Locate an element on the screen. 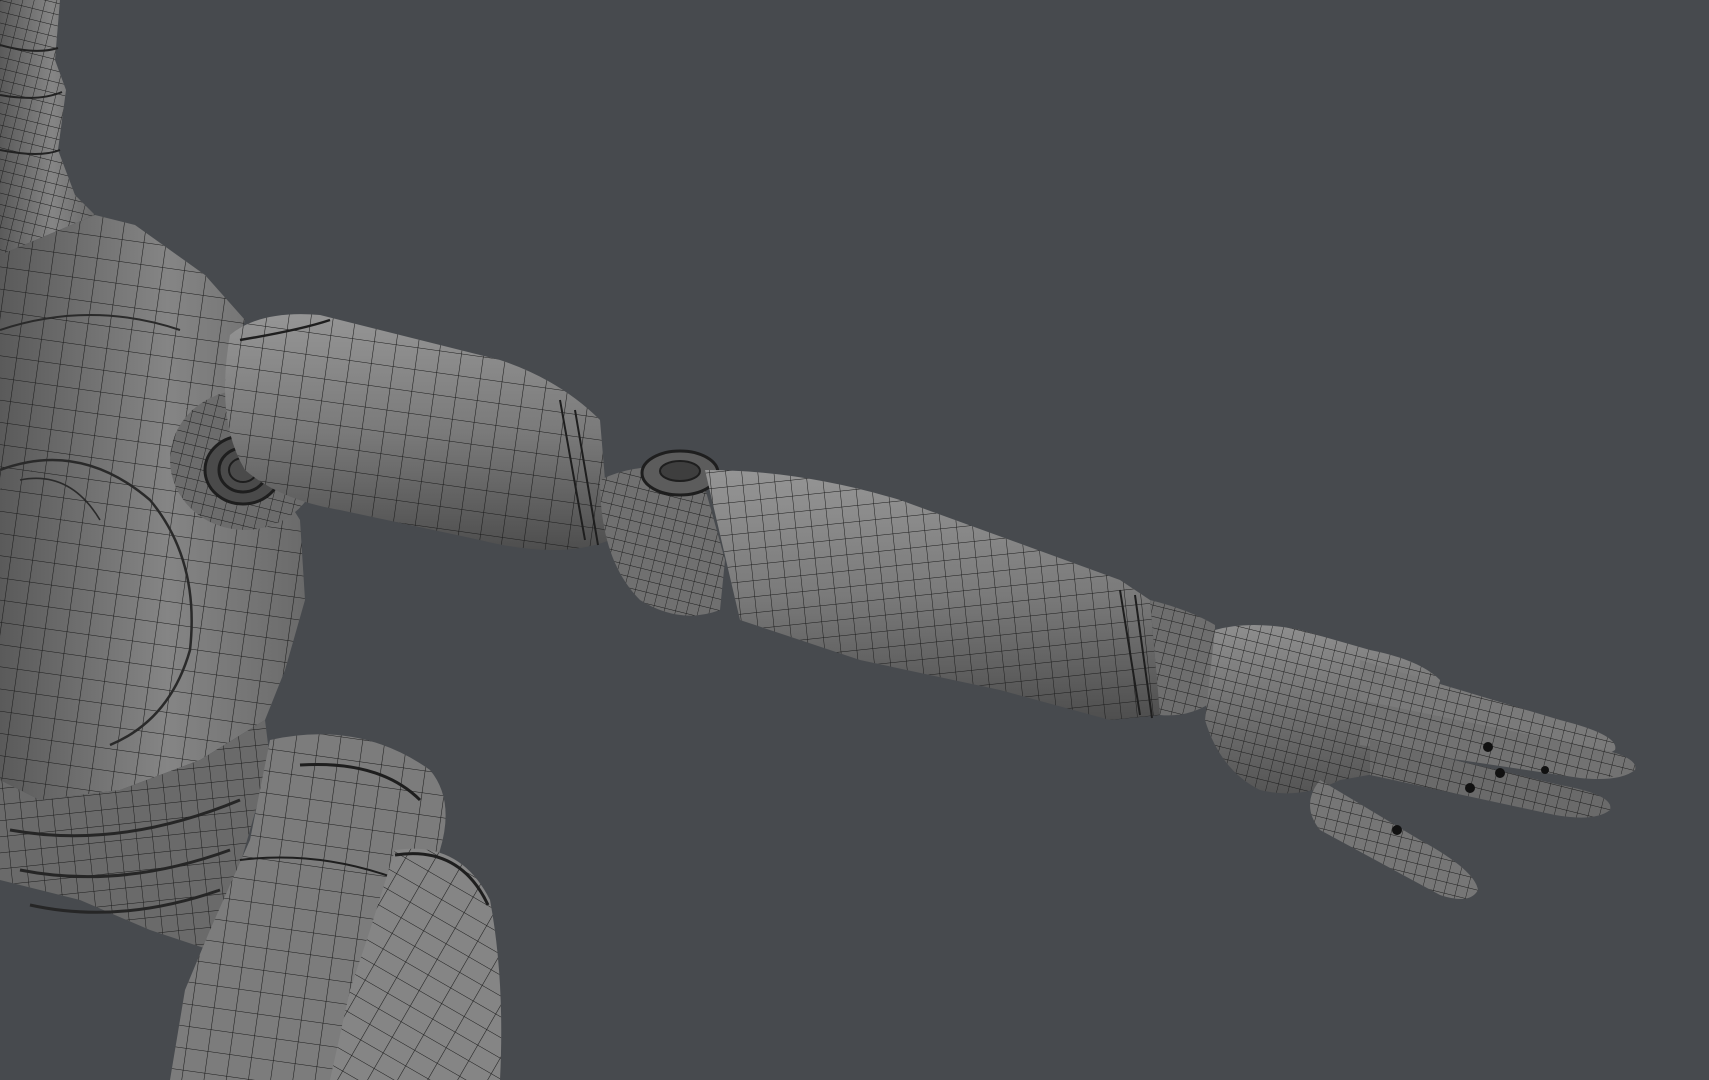 This screenshot has height=1080, width=1709. neck-mesh is located at coordinates (47, 127).